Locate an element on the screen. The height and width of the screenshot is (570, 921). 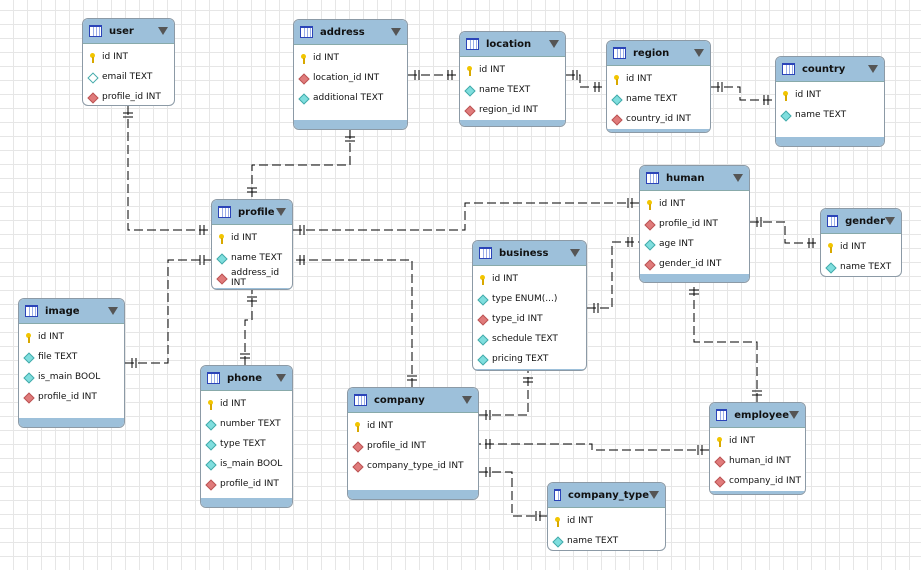
column-row: additional TEXT is located at coordinates (350, 98).